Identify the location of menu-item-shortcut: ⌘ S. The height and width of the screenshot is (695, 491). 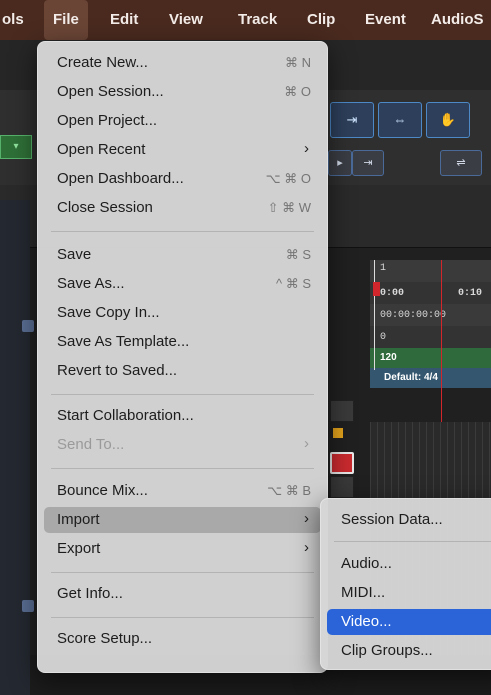
(298, 254).